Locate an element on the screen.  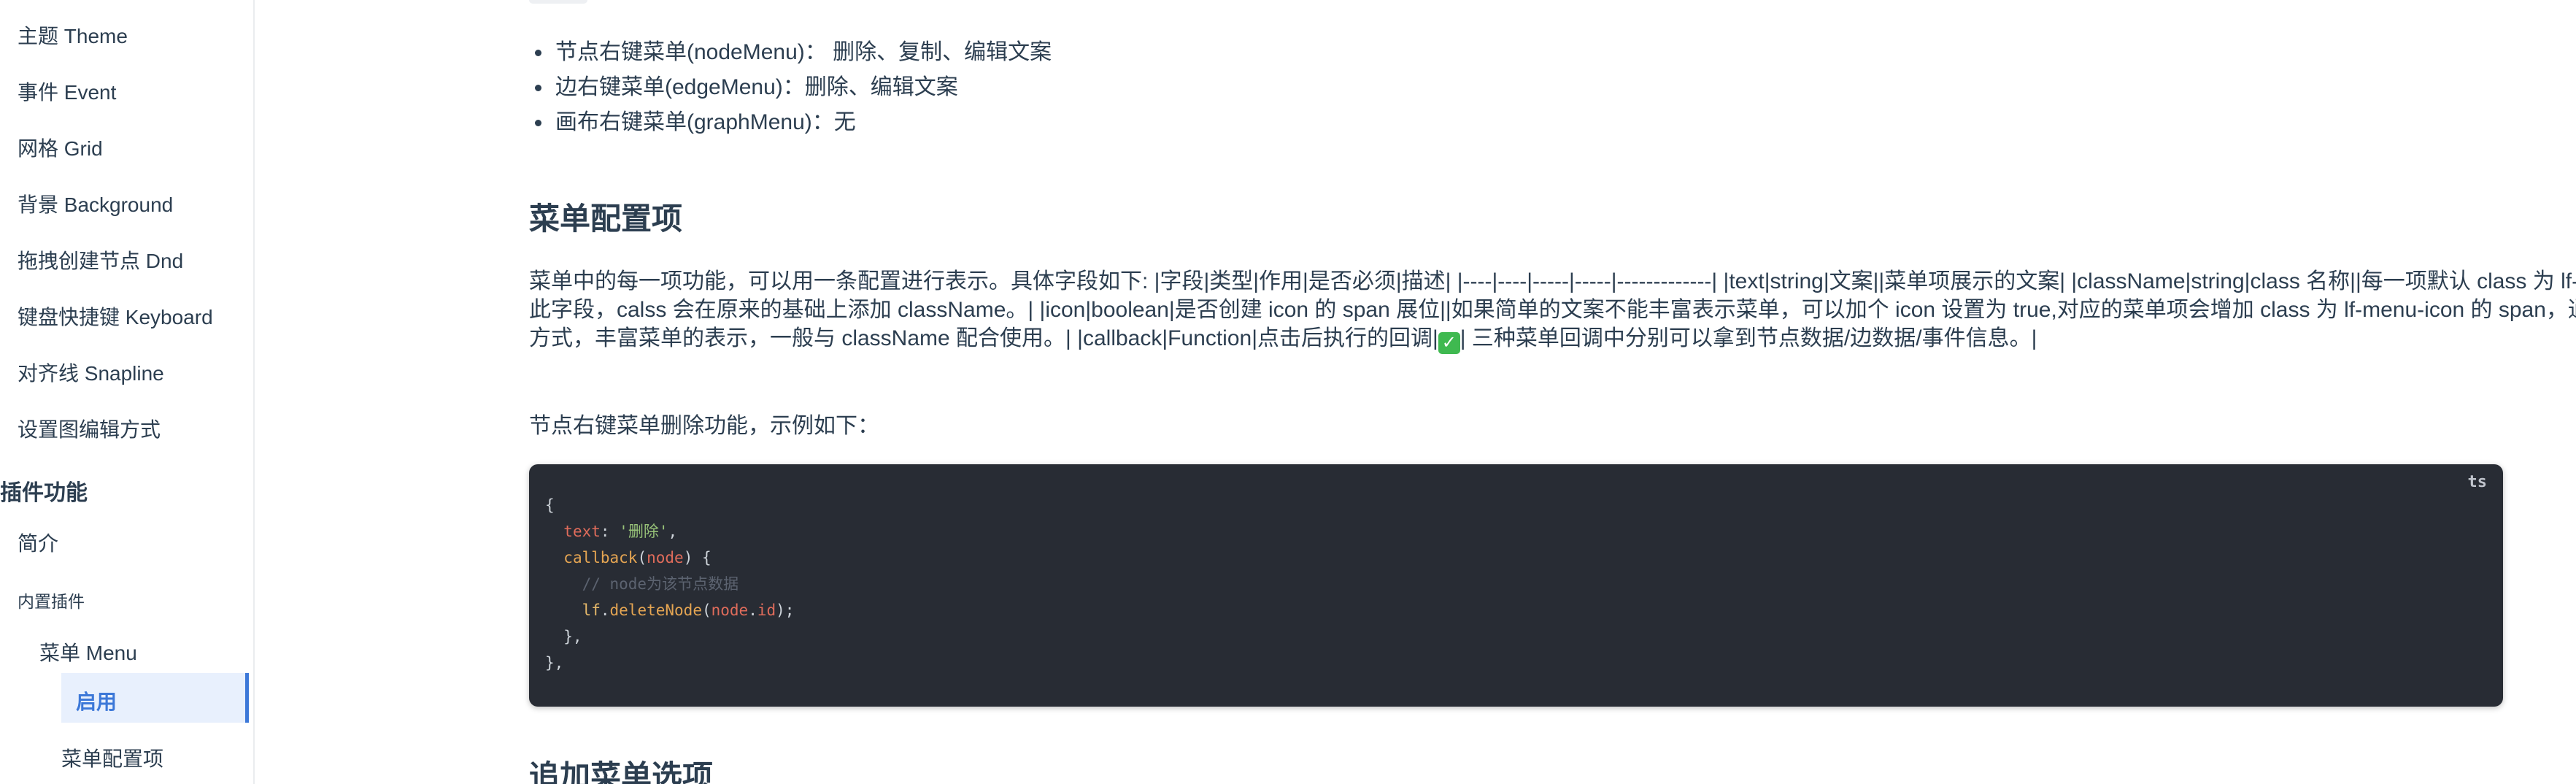
list-item: 节点右键菜单(nodeMenu)： 删除、复制、编辑文案 is located at coordinates (790, 52).